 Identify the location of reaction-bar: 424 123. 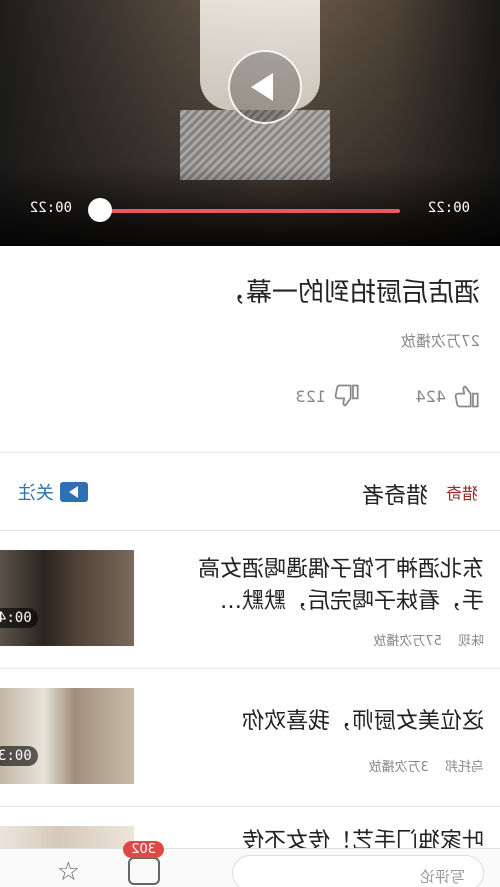
(250, 402).